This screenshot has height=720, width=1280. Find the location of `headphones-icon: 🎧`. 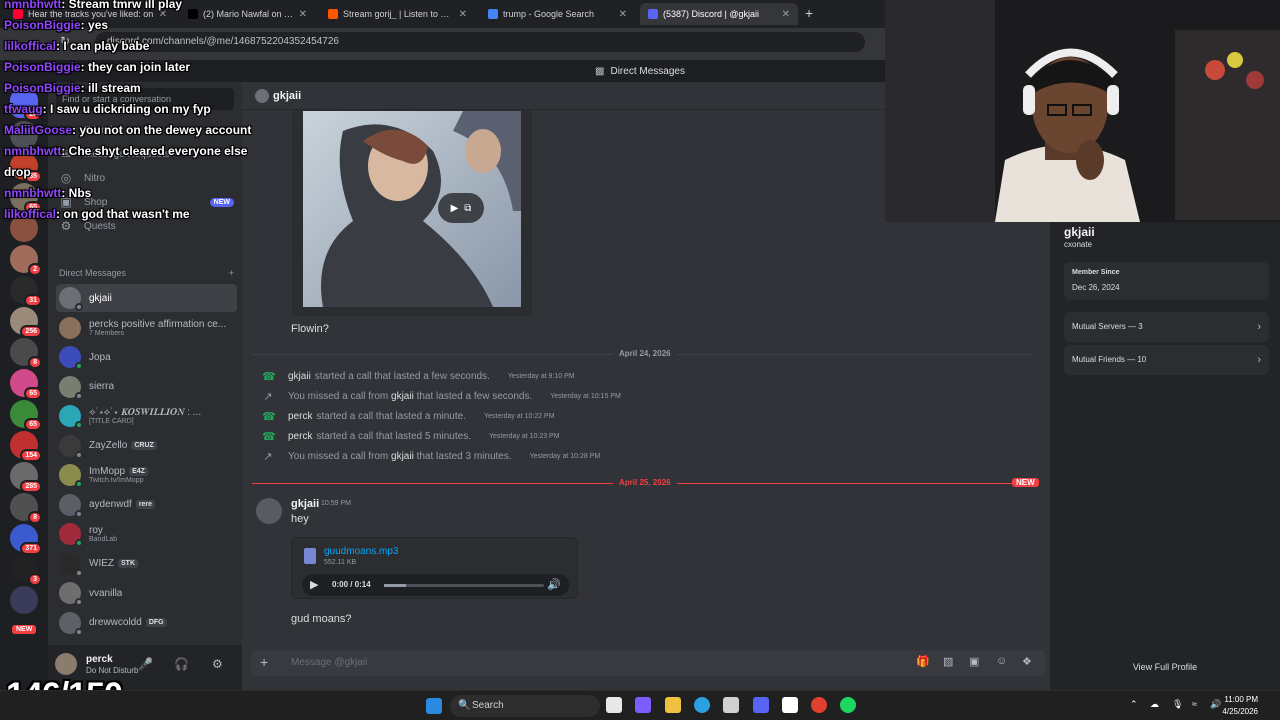

headphones-icon: 🎧 is located at coordinates (181, 664).